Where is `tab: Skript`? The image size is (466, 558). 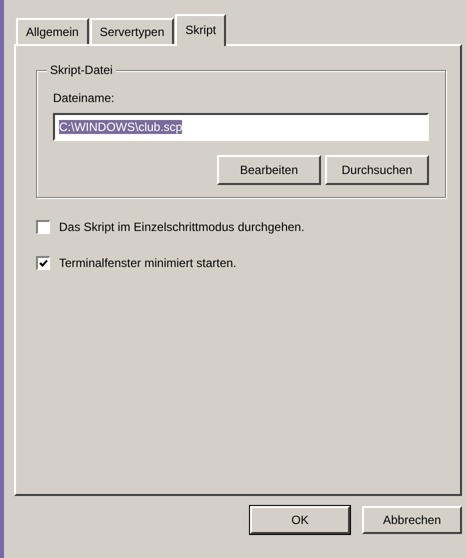
tab: Skript is located at coordinates (200, 30).